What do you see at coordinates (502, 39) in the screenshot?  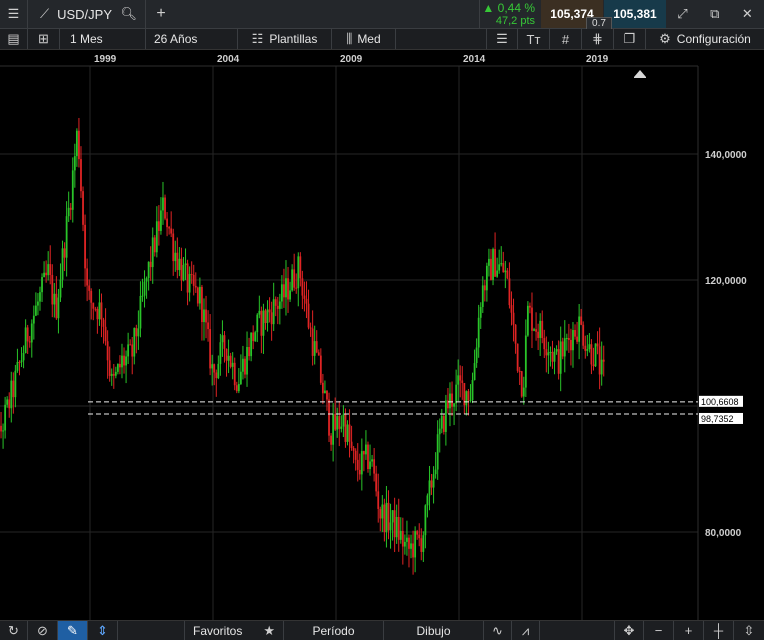 I see `indicators-button: ☰` at bounding box center [502, 39].